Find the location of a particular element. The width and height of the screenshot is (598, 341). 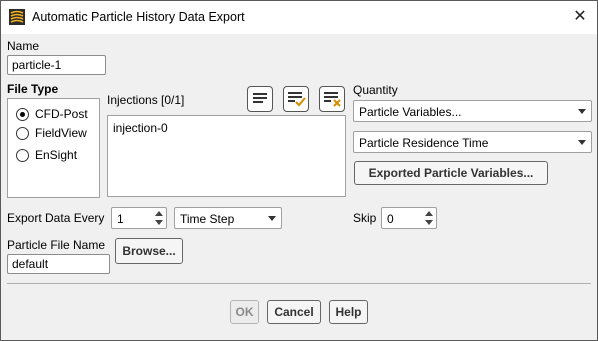

radio-ensight: EnSight is located at coordinates (46, 155).